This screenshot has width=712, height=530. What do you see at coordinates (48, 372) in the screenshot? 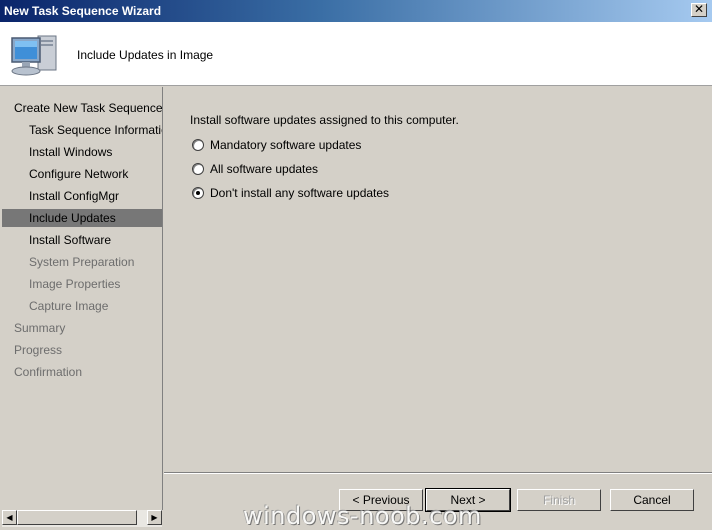
I see `step-confirmation: Confirmation` at bounding box center [48, 372].